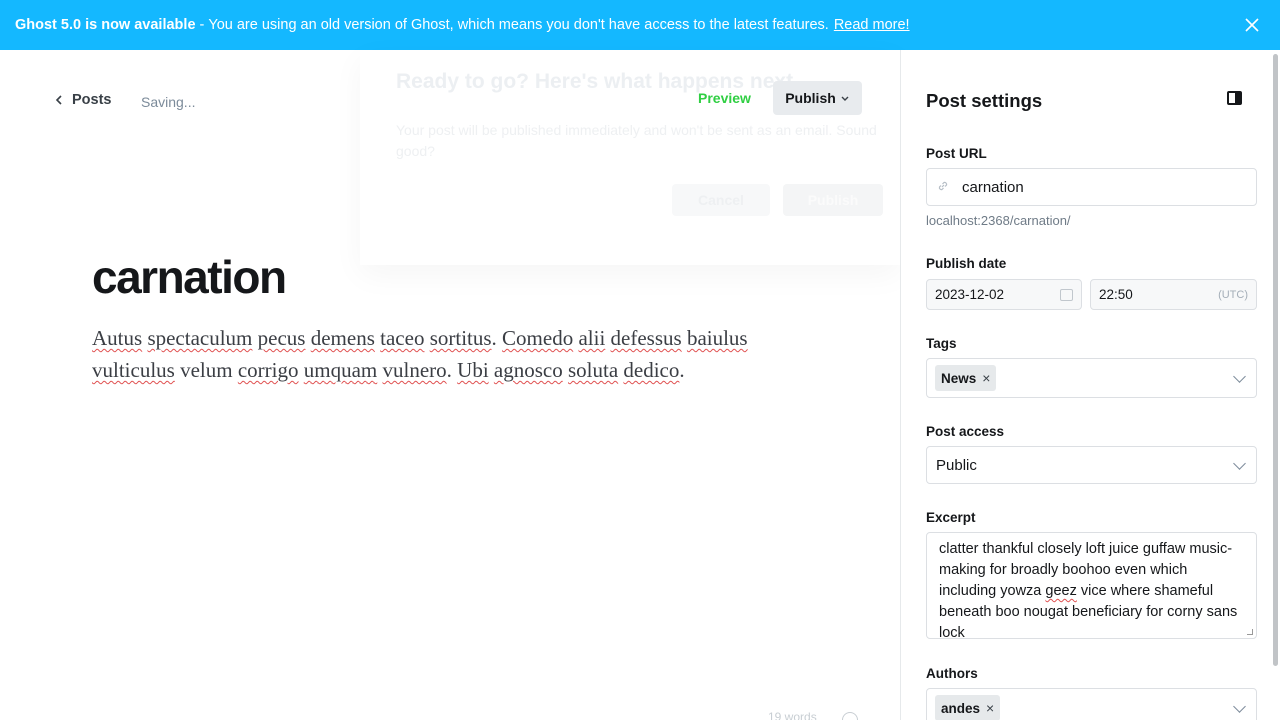  Describe the element at coordinates (721, 200) in the screenshot. I see `modal-cancel-button: Cancel` at that location.